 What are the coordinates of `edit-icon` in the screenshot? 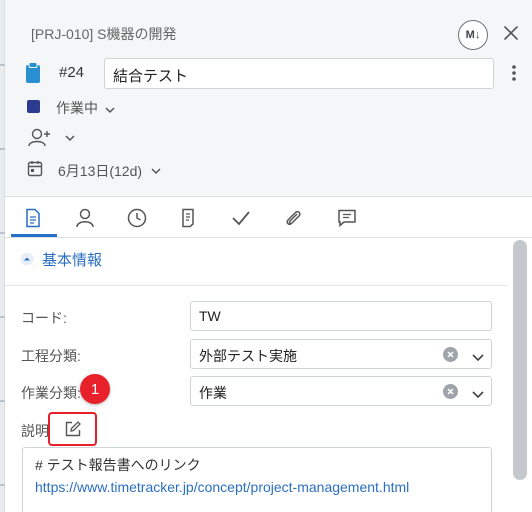 It's located at (73, 429).